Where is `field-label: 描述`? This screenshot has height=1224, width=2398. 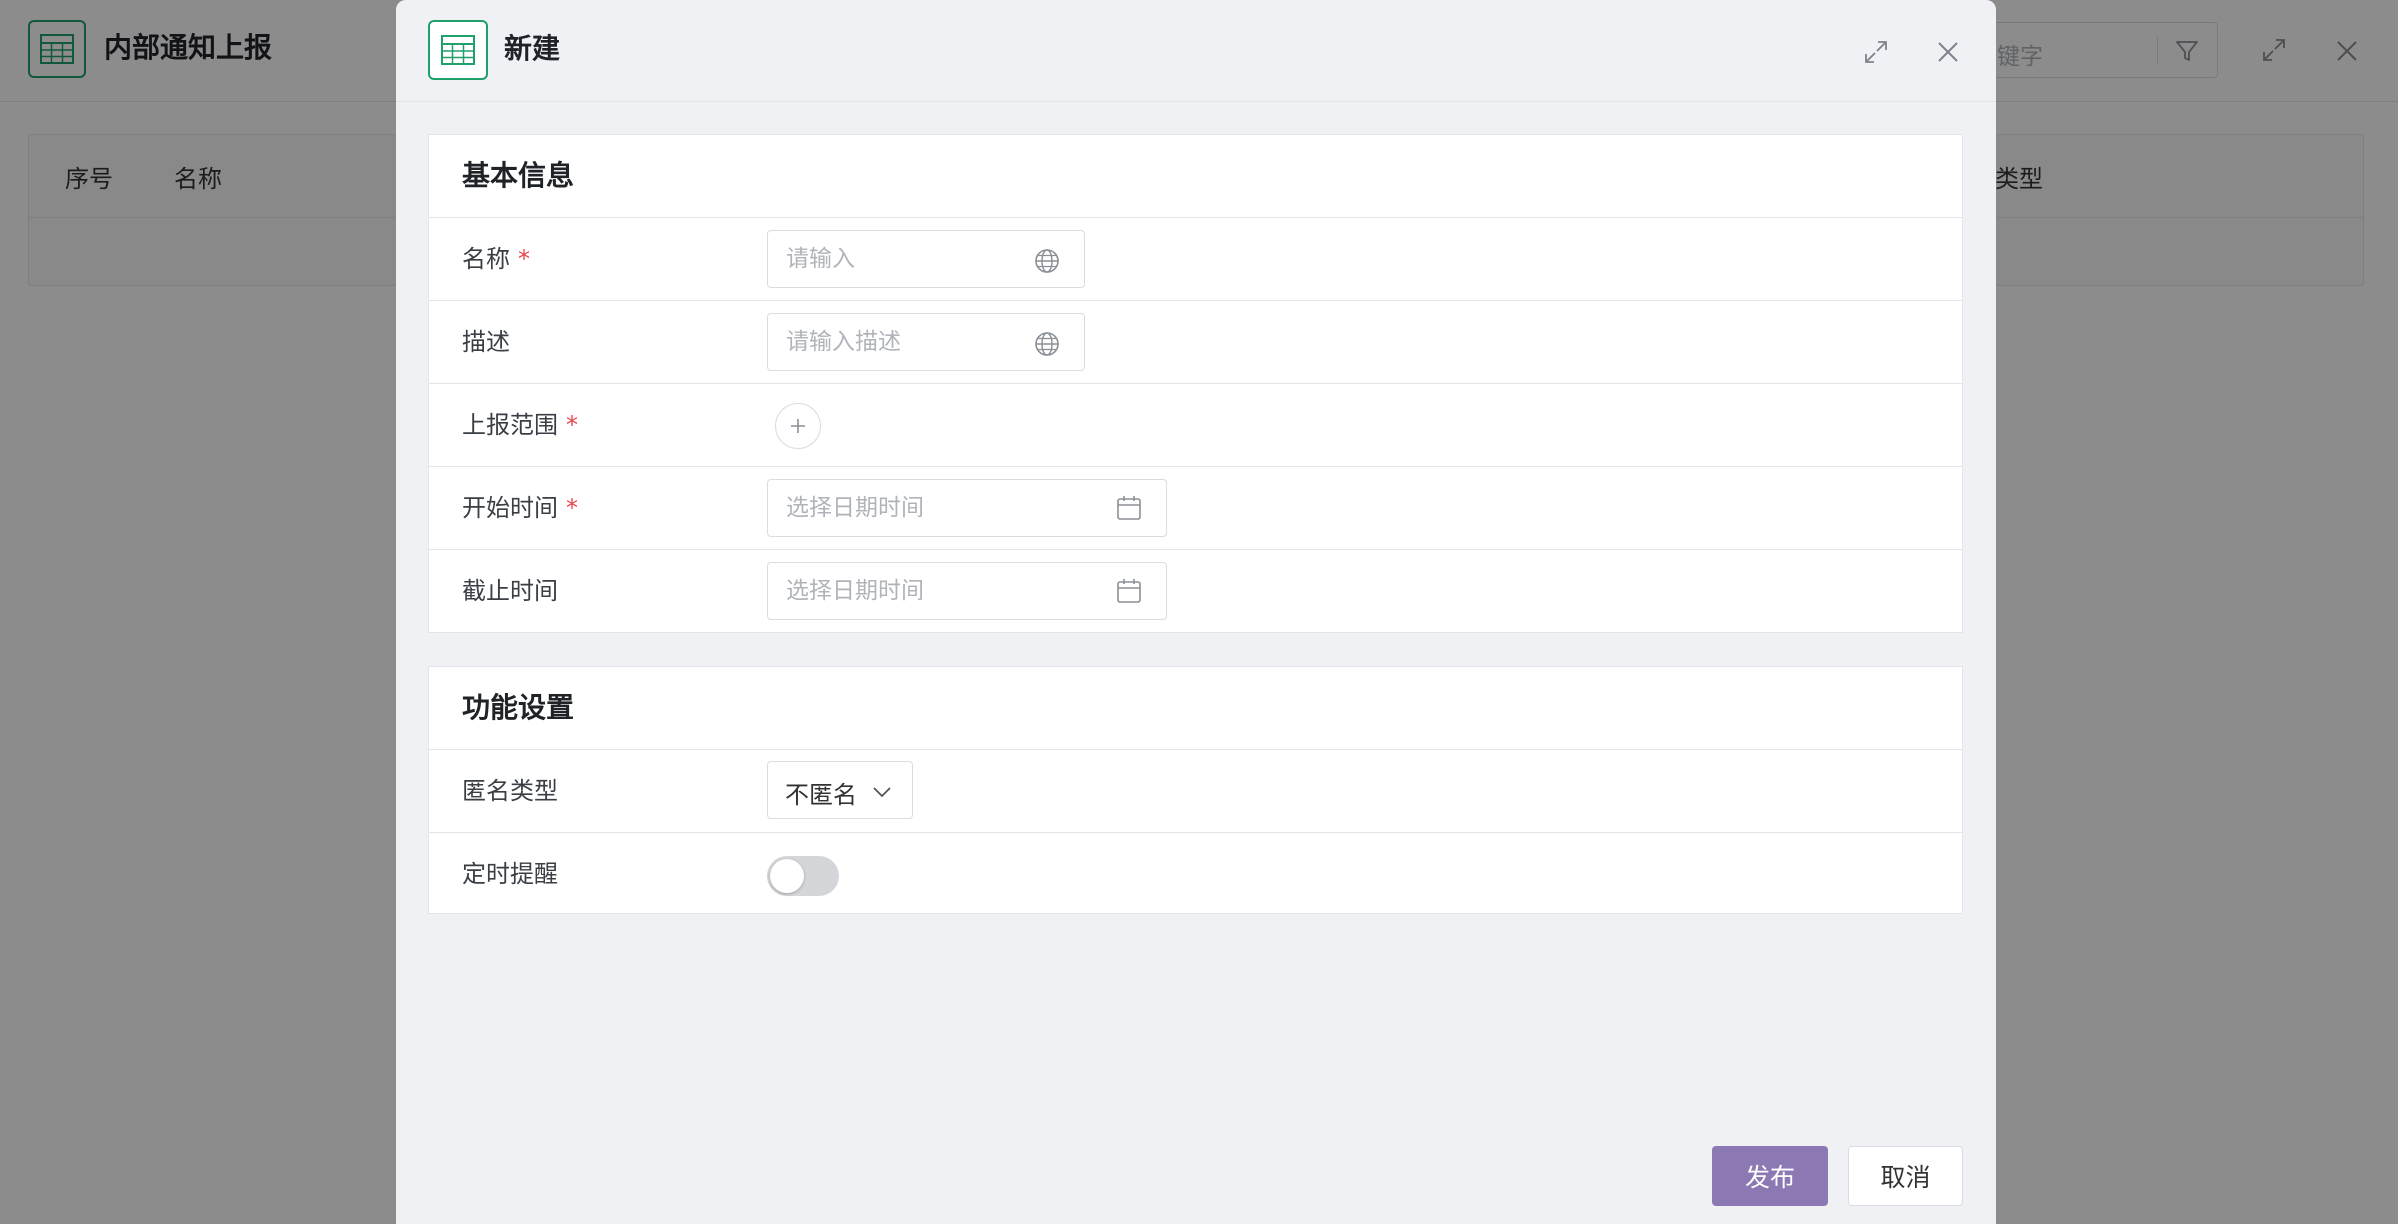
field-label: 描述 is located at coordinates (486, 342).